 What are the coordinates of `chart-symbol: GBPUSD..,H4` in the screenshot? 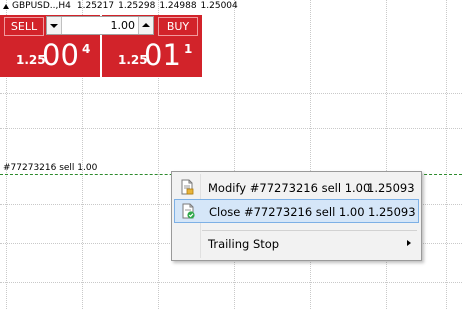 It's located at (41, 6).